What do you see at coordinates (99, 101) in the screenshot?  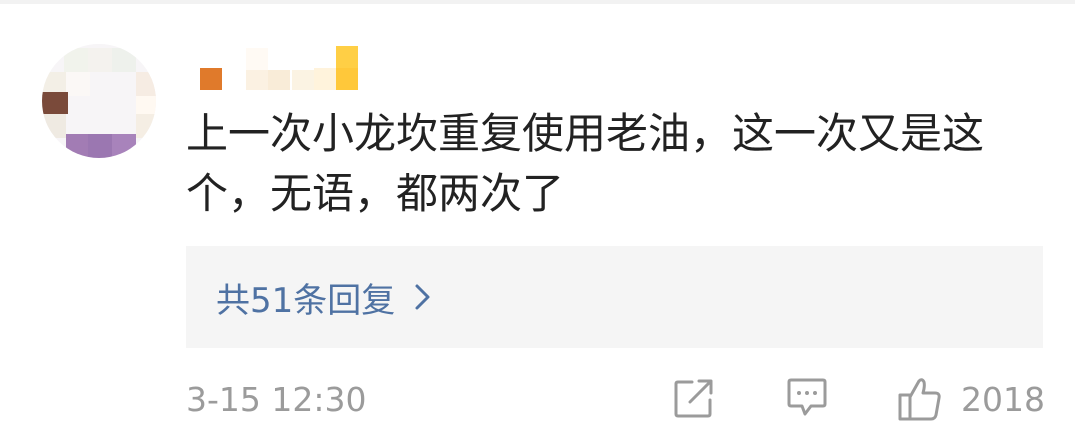 I see `avatar` at bounding box center [99, 101].